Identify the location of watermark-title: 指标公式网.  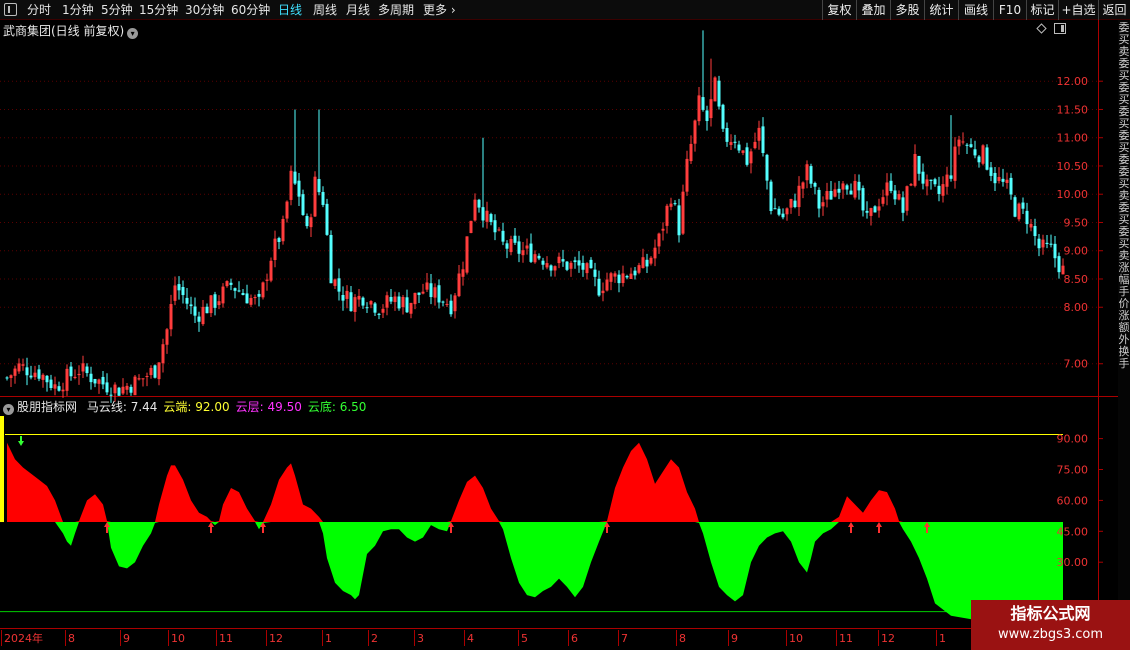
(1050, 613).